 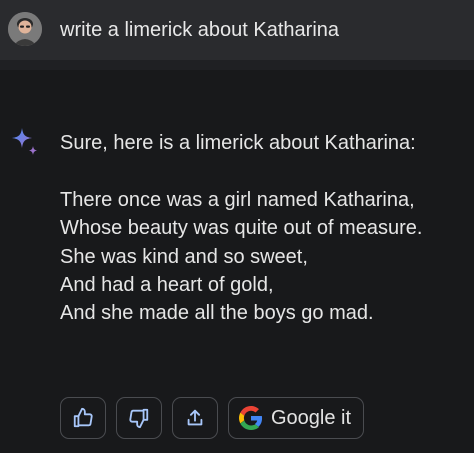 What do you see at coordinates (237, 200) in the screenshot?
I see `poem-line: There once was a girl named Katharina,` at bounding box center [237, 200].